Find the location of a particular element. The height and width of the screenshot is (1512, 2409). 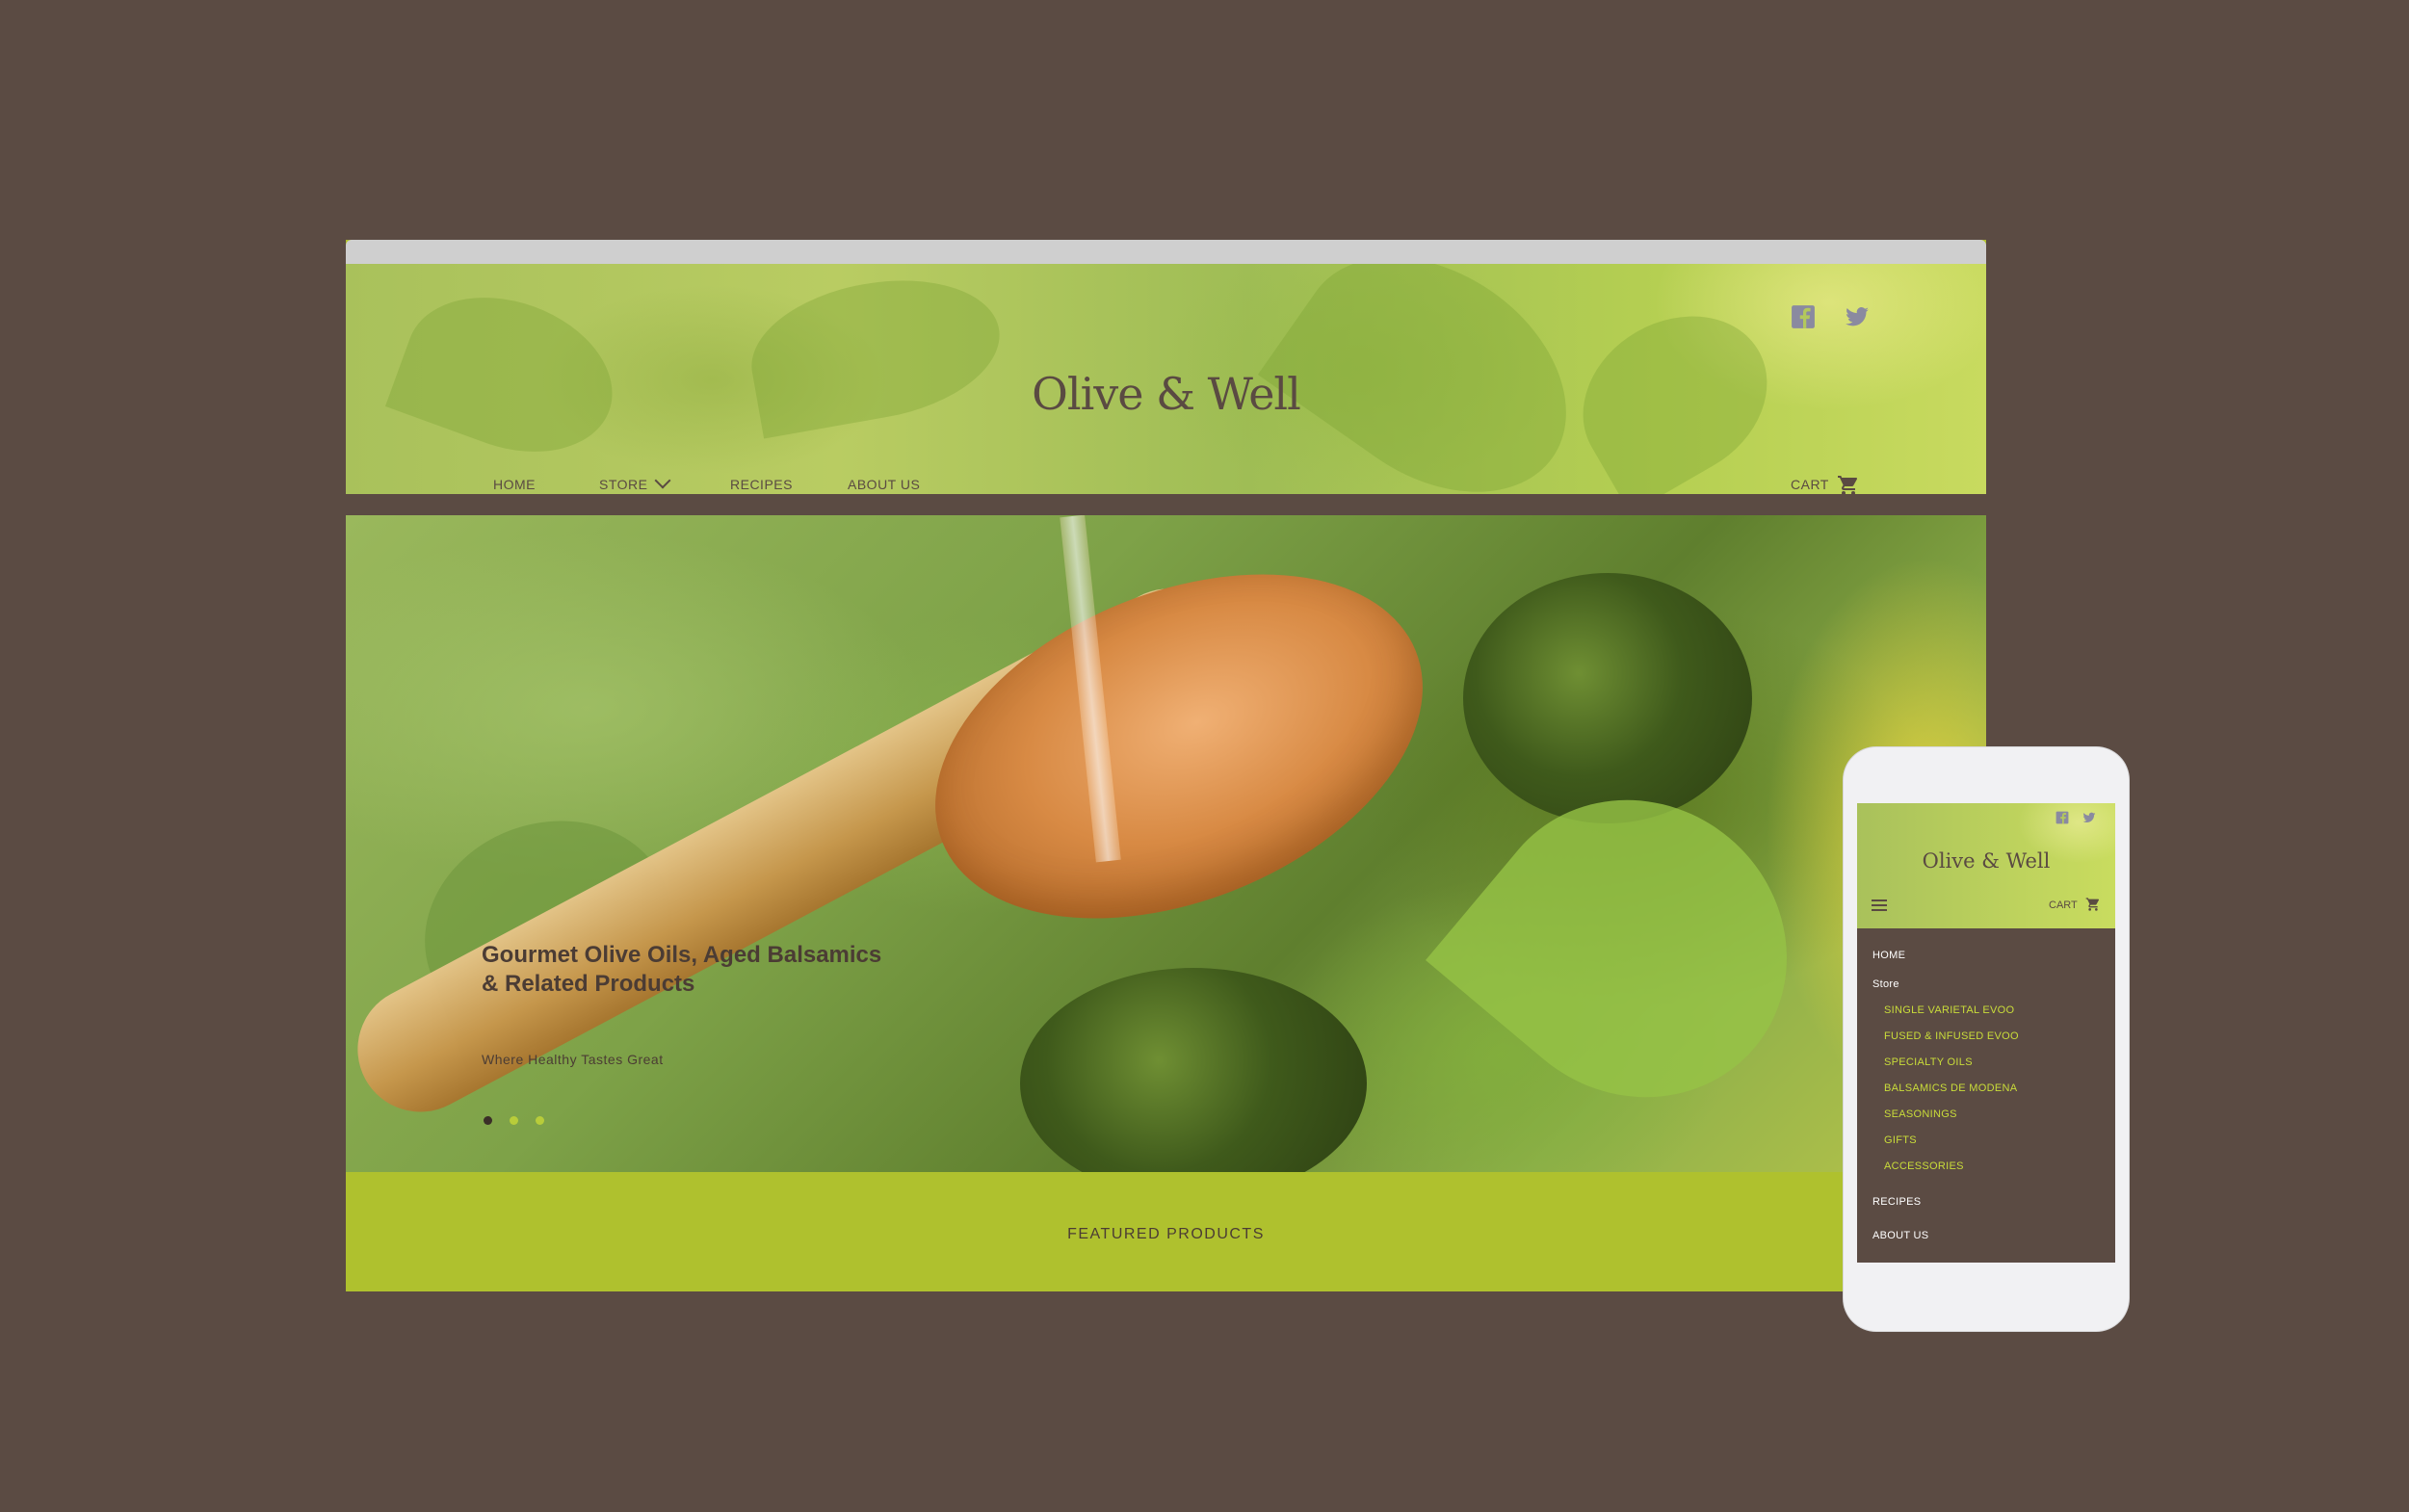

nav-store: STORE is located at coordinates (635, 483).